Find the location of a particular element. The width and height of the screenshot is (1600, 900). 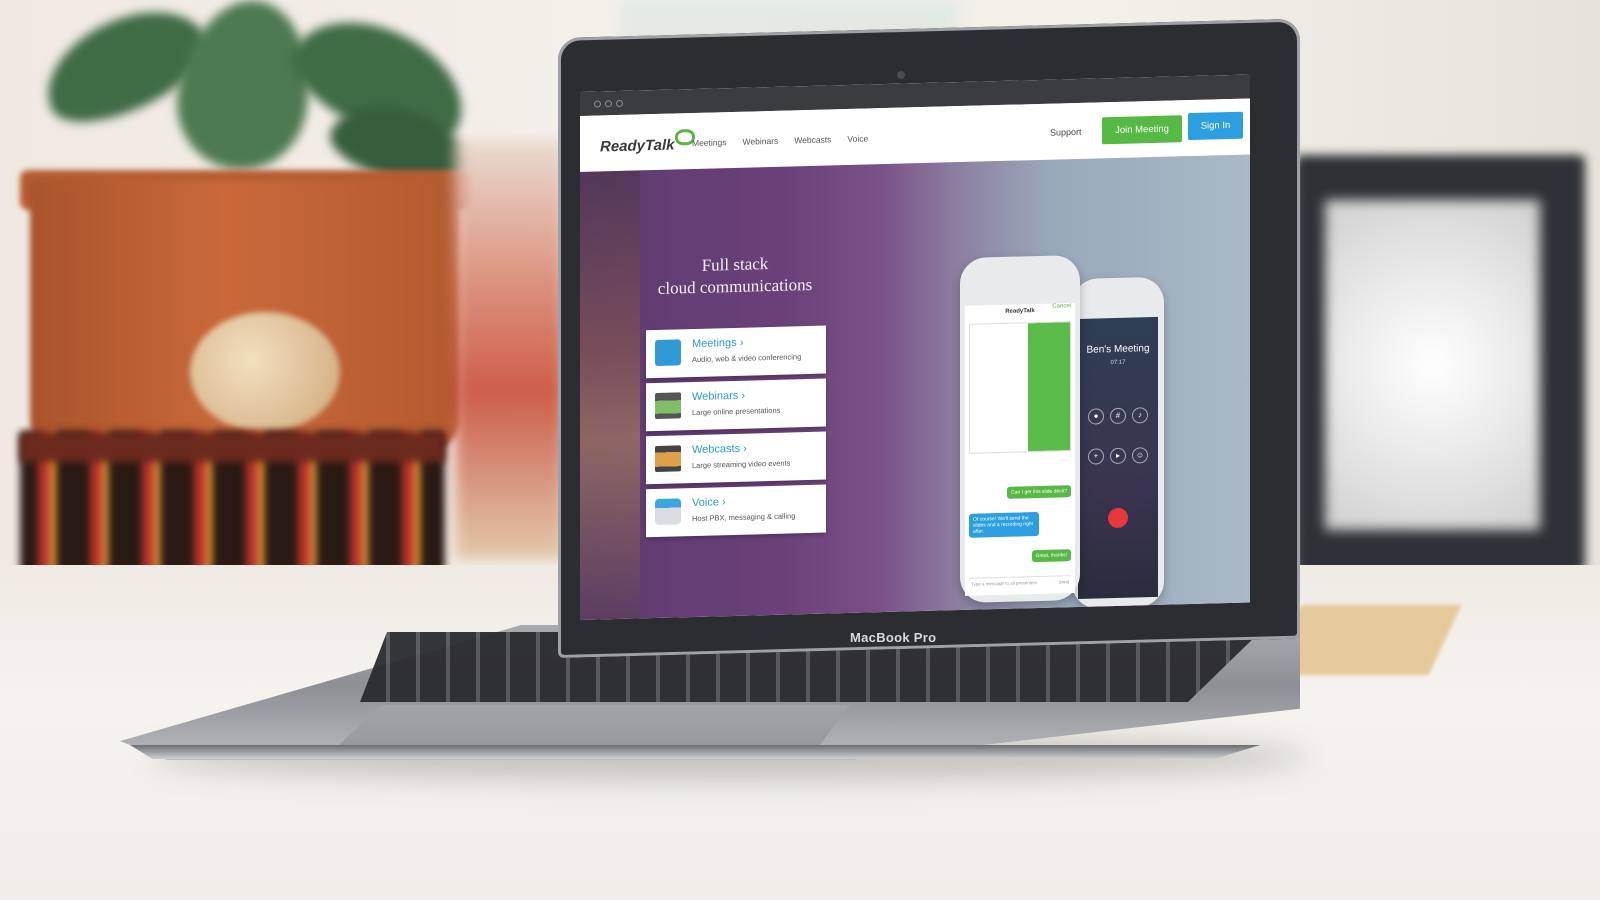

product-description: Host PBX, messaging & calling is located at coordinates (744, 517).